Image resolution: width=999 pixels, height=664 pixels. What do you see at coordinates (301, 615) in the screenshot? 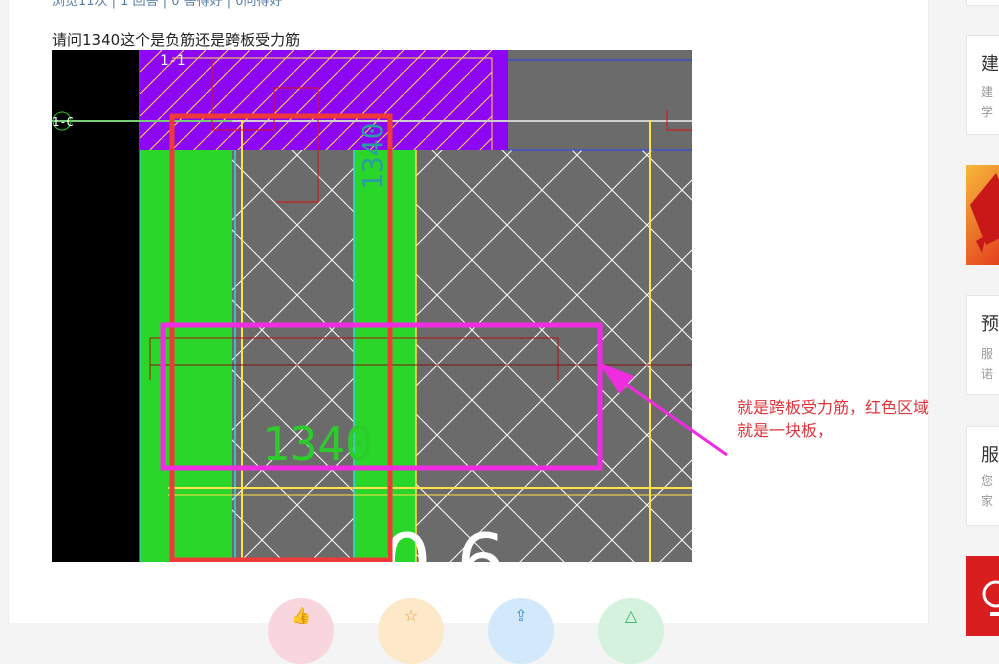
I see `thumb-up-icon: 👍` at bounding box center [301, 615].